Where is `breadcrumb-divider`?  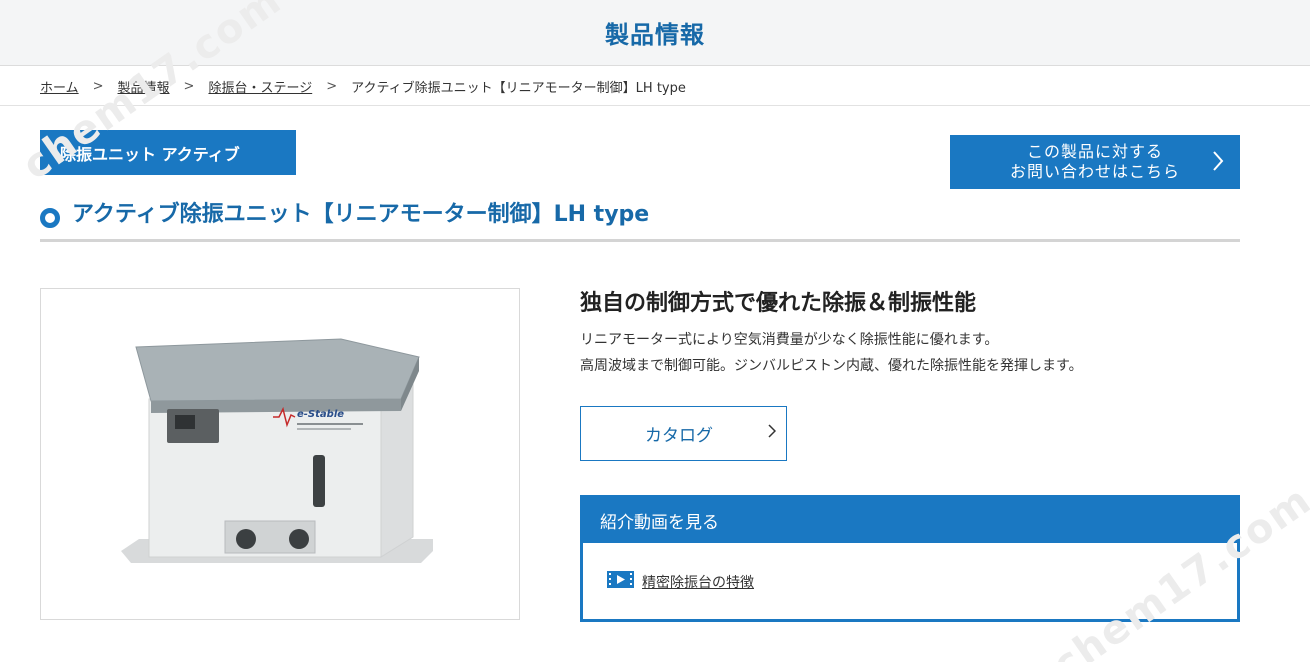 breadcrumb-divider is located at coordinates (655, 105).